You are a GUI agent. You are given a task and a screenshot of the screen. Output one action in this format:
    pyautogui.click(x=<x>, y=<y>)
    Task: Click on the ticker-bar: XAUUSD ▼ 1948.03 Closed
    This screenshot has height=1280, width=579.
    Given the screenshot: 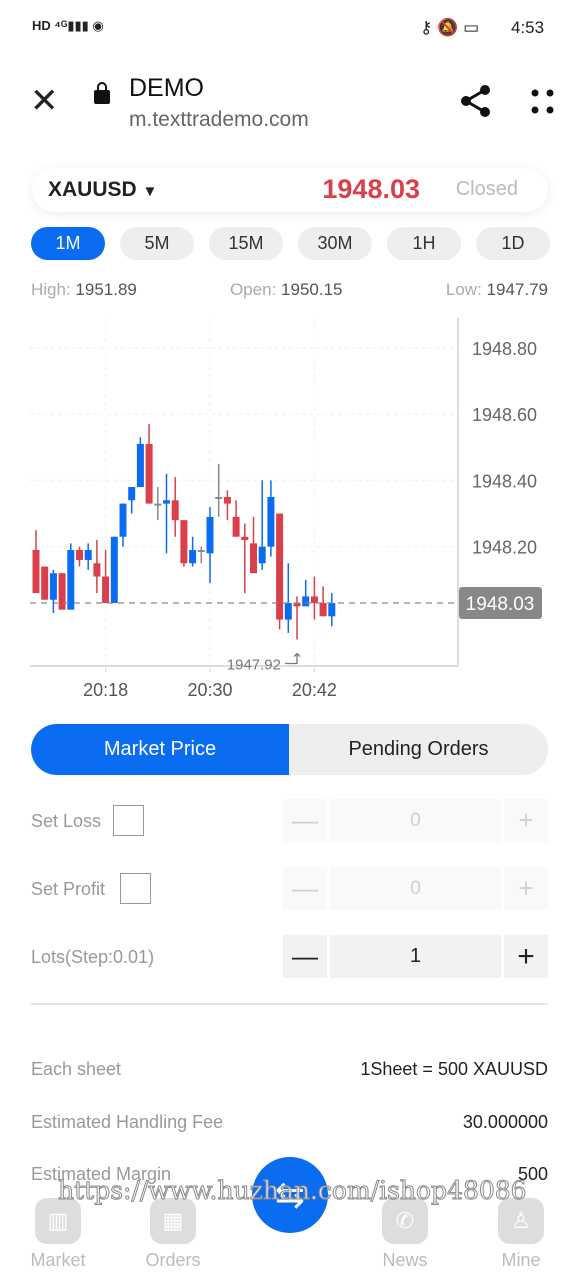 What is the action you would take?
    pyautogui.click(x=290, y=190)
    